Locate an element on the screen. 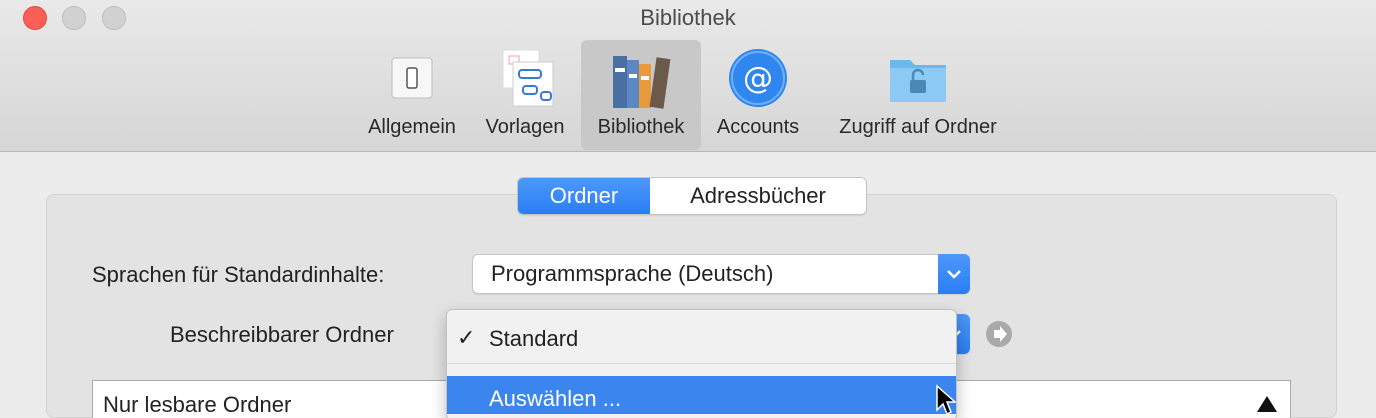 This screenshot has height=418, width=1376. toolbar-item-accounts: @ Accounts is located at coordinates (758, 95).